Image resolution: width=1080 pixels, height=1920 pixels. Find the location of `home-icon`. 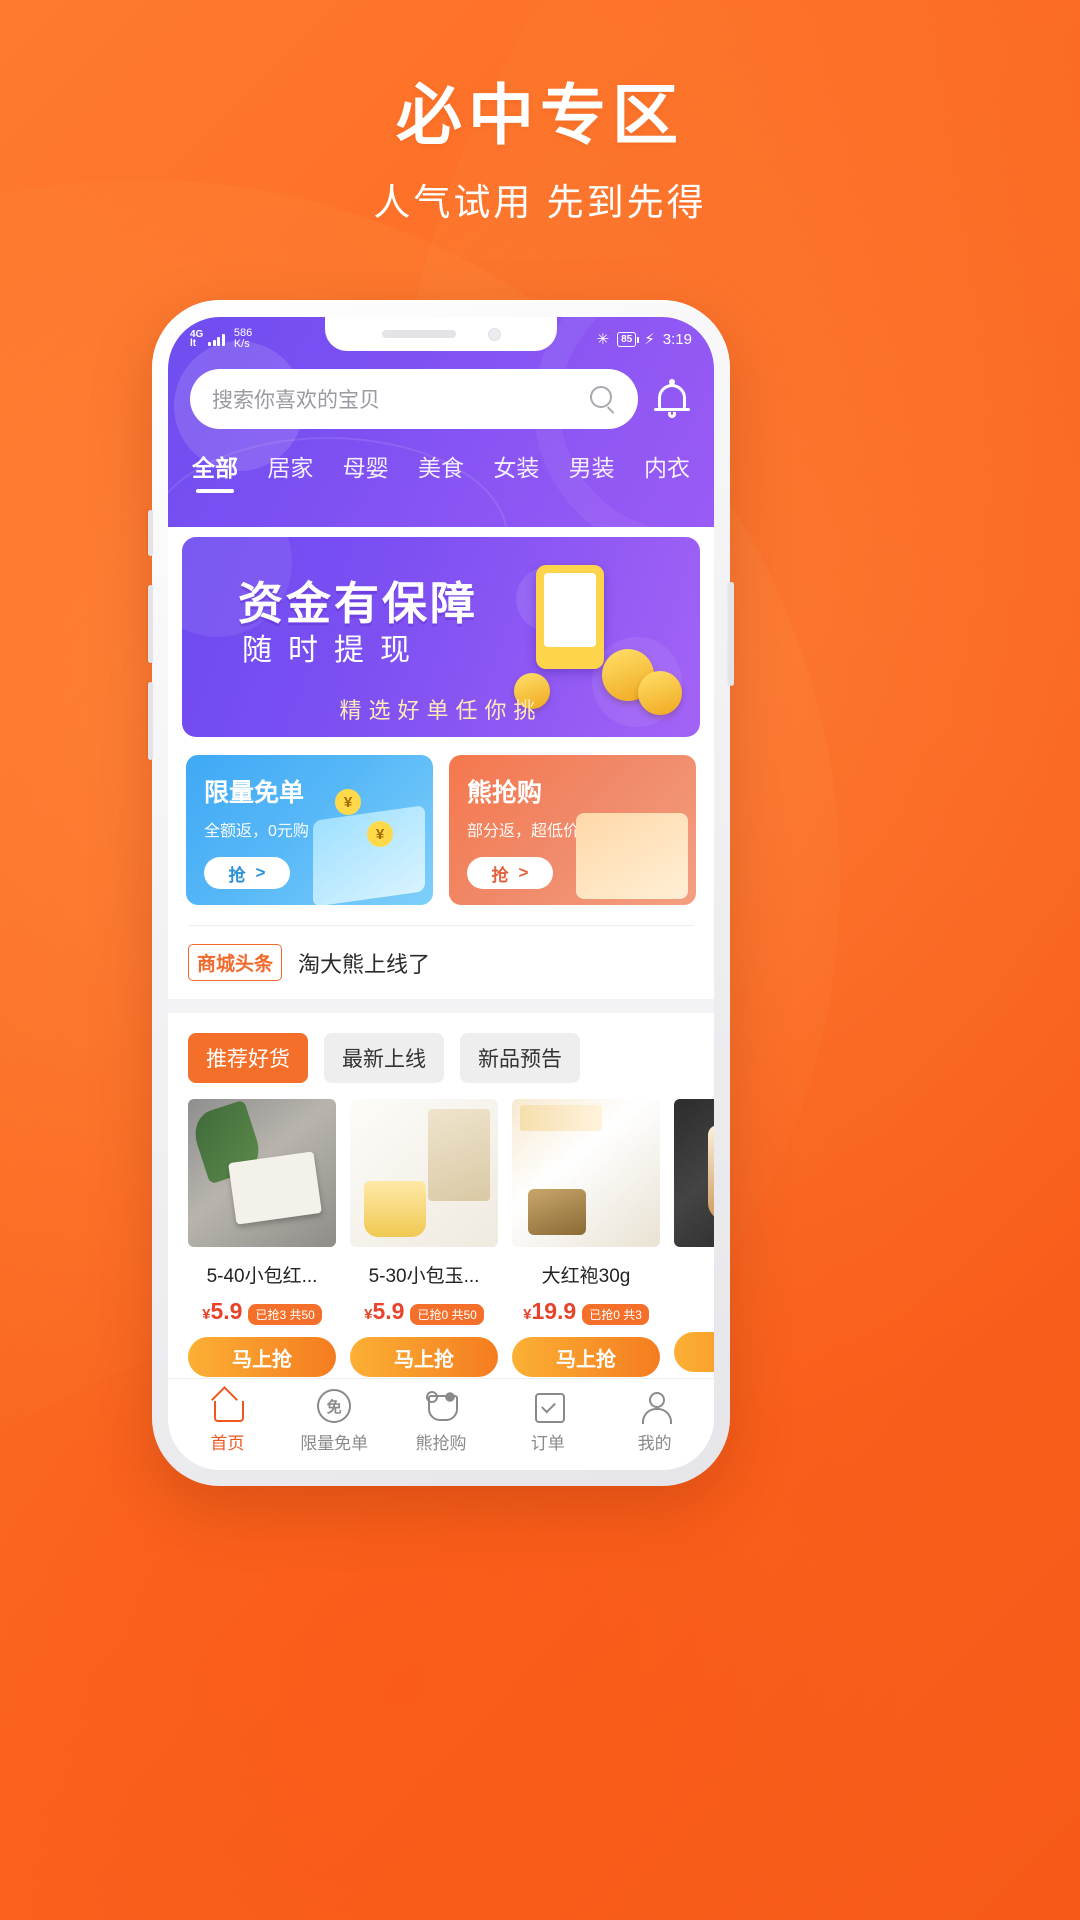

home-icon is located at coordinates (227, 1406).